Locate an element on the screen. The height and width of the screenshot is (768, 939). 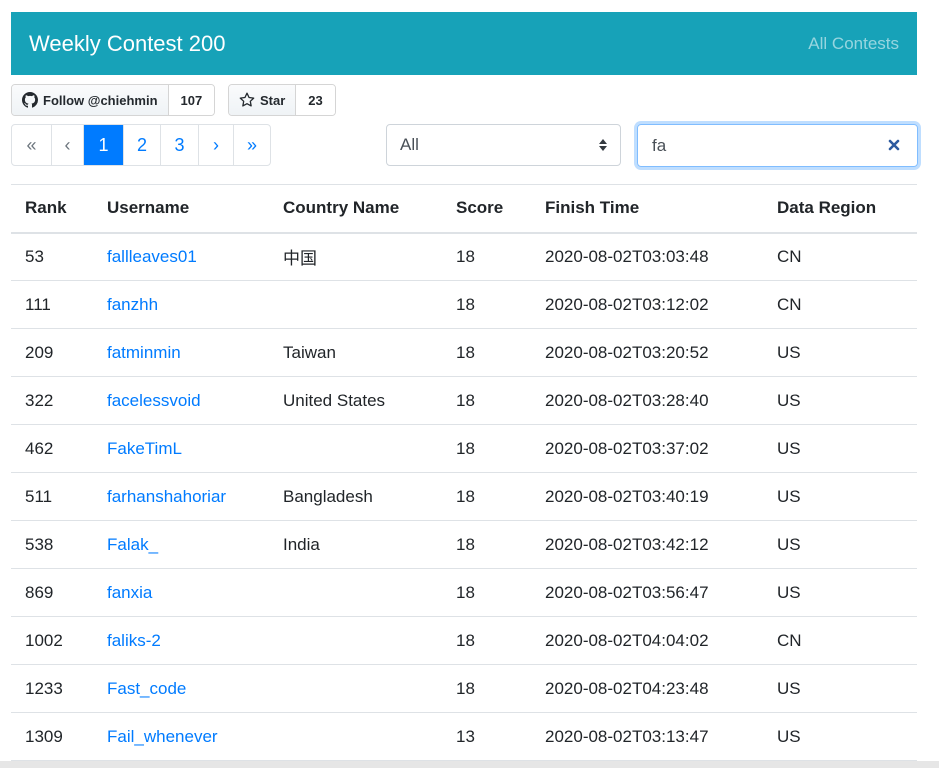
username-link: facelessvoid is located at coordinates (181, 400).